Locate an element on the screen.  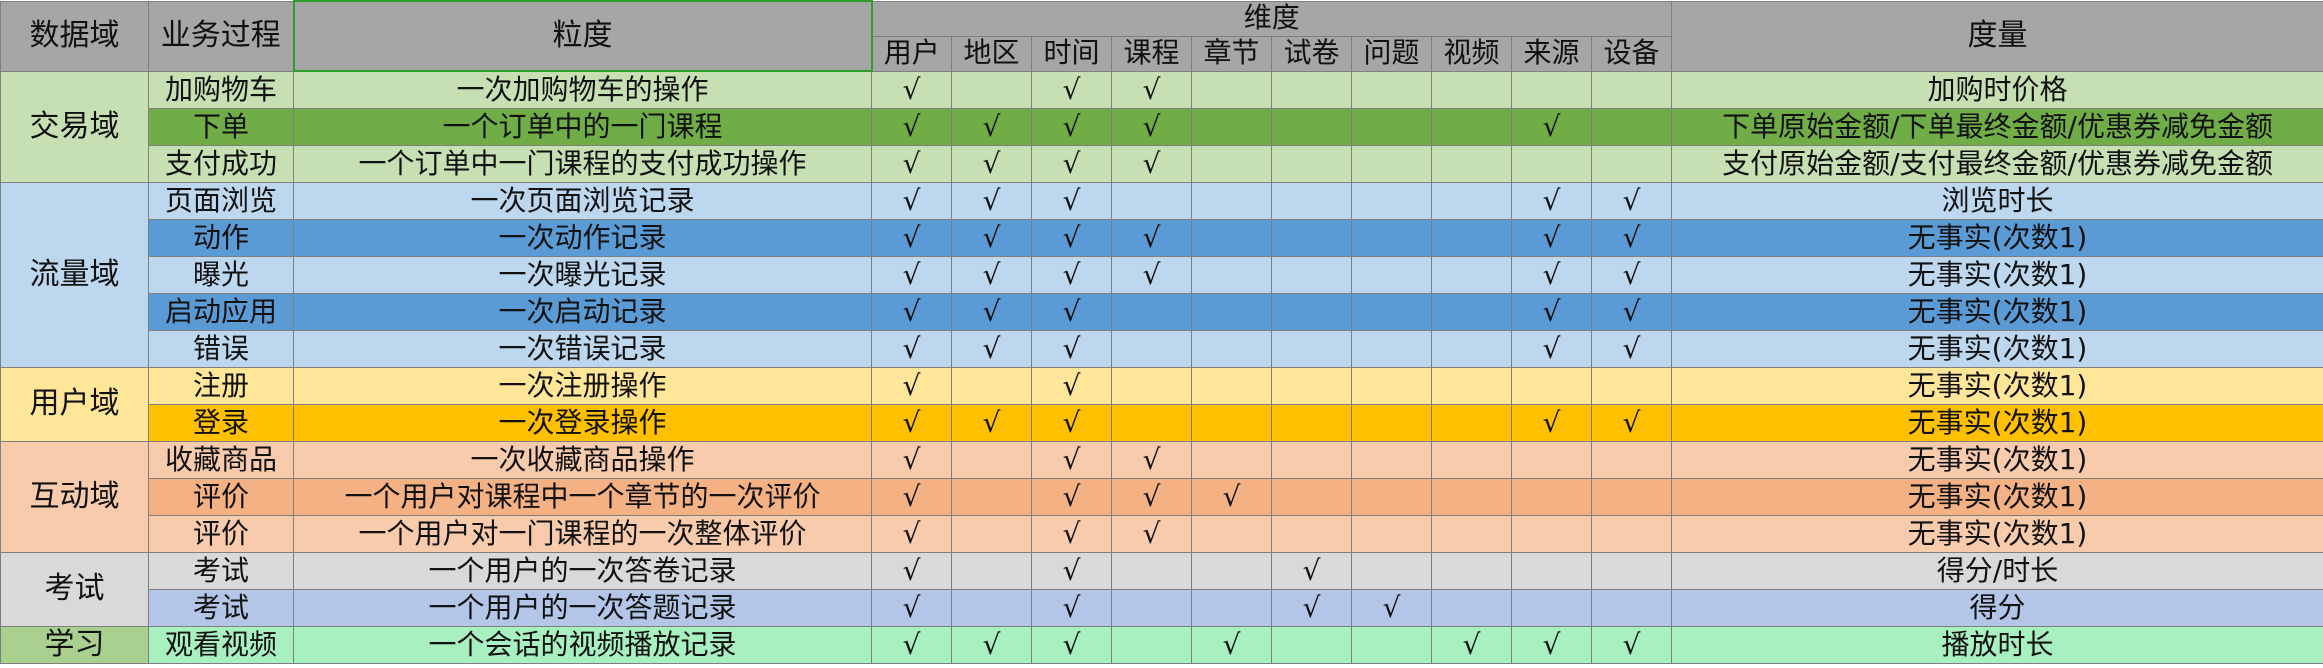
process-cell: 评价 is located at coordinates (221, 497).